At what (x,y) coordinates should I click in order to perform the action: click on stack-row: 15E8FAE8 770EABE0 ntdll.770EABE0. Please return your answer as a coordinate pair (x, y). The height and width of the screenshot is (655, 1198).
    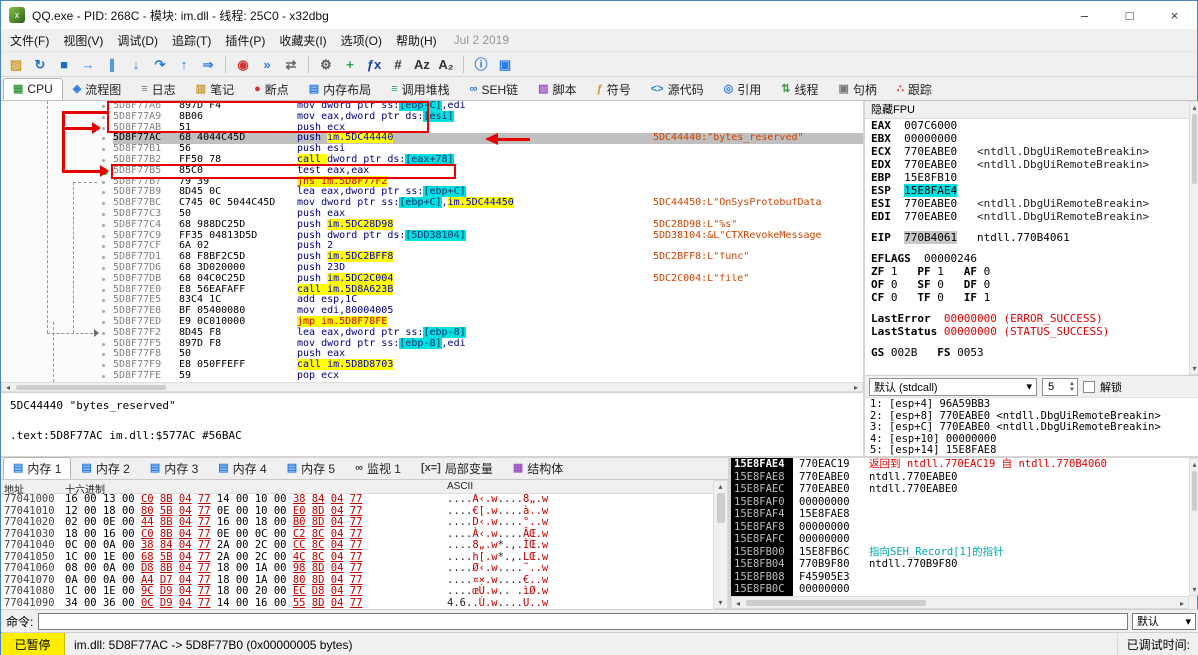
    Looking at the image, I should click on (960, 476).